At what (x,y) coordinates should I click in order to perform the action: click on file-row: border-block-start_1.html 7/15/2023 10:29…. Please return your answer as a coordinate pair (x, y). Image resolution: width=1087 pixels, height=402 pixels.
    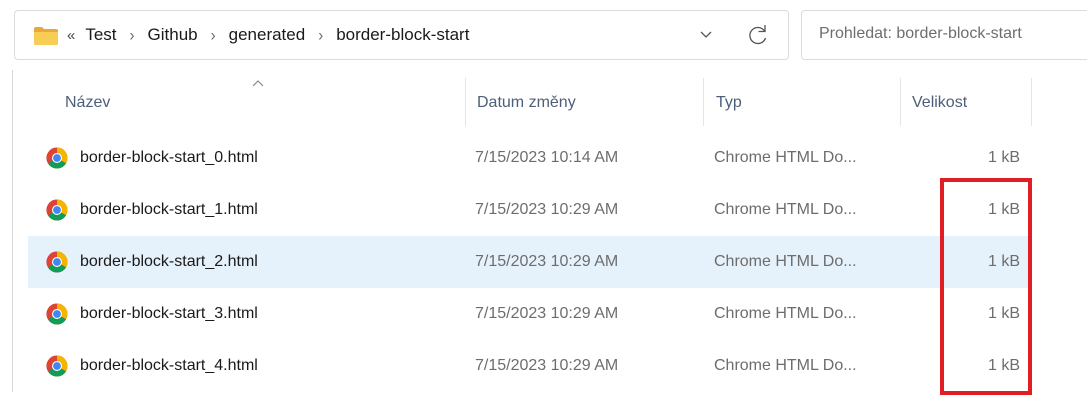
    Looking at the image, I should click on (528, 210).